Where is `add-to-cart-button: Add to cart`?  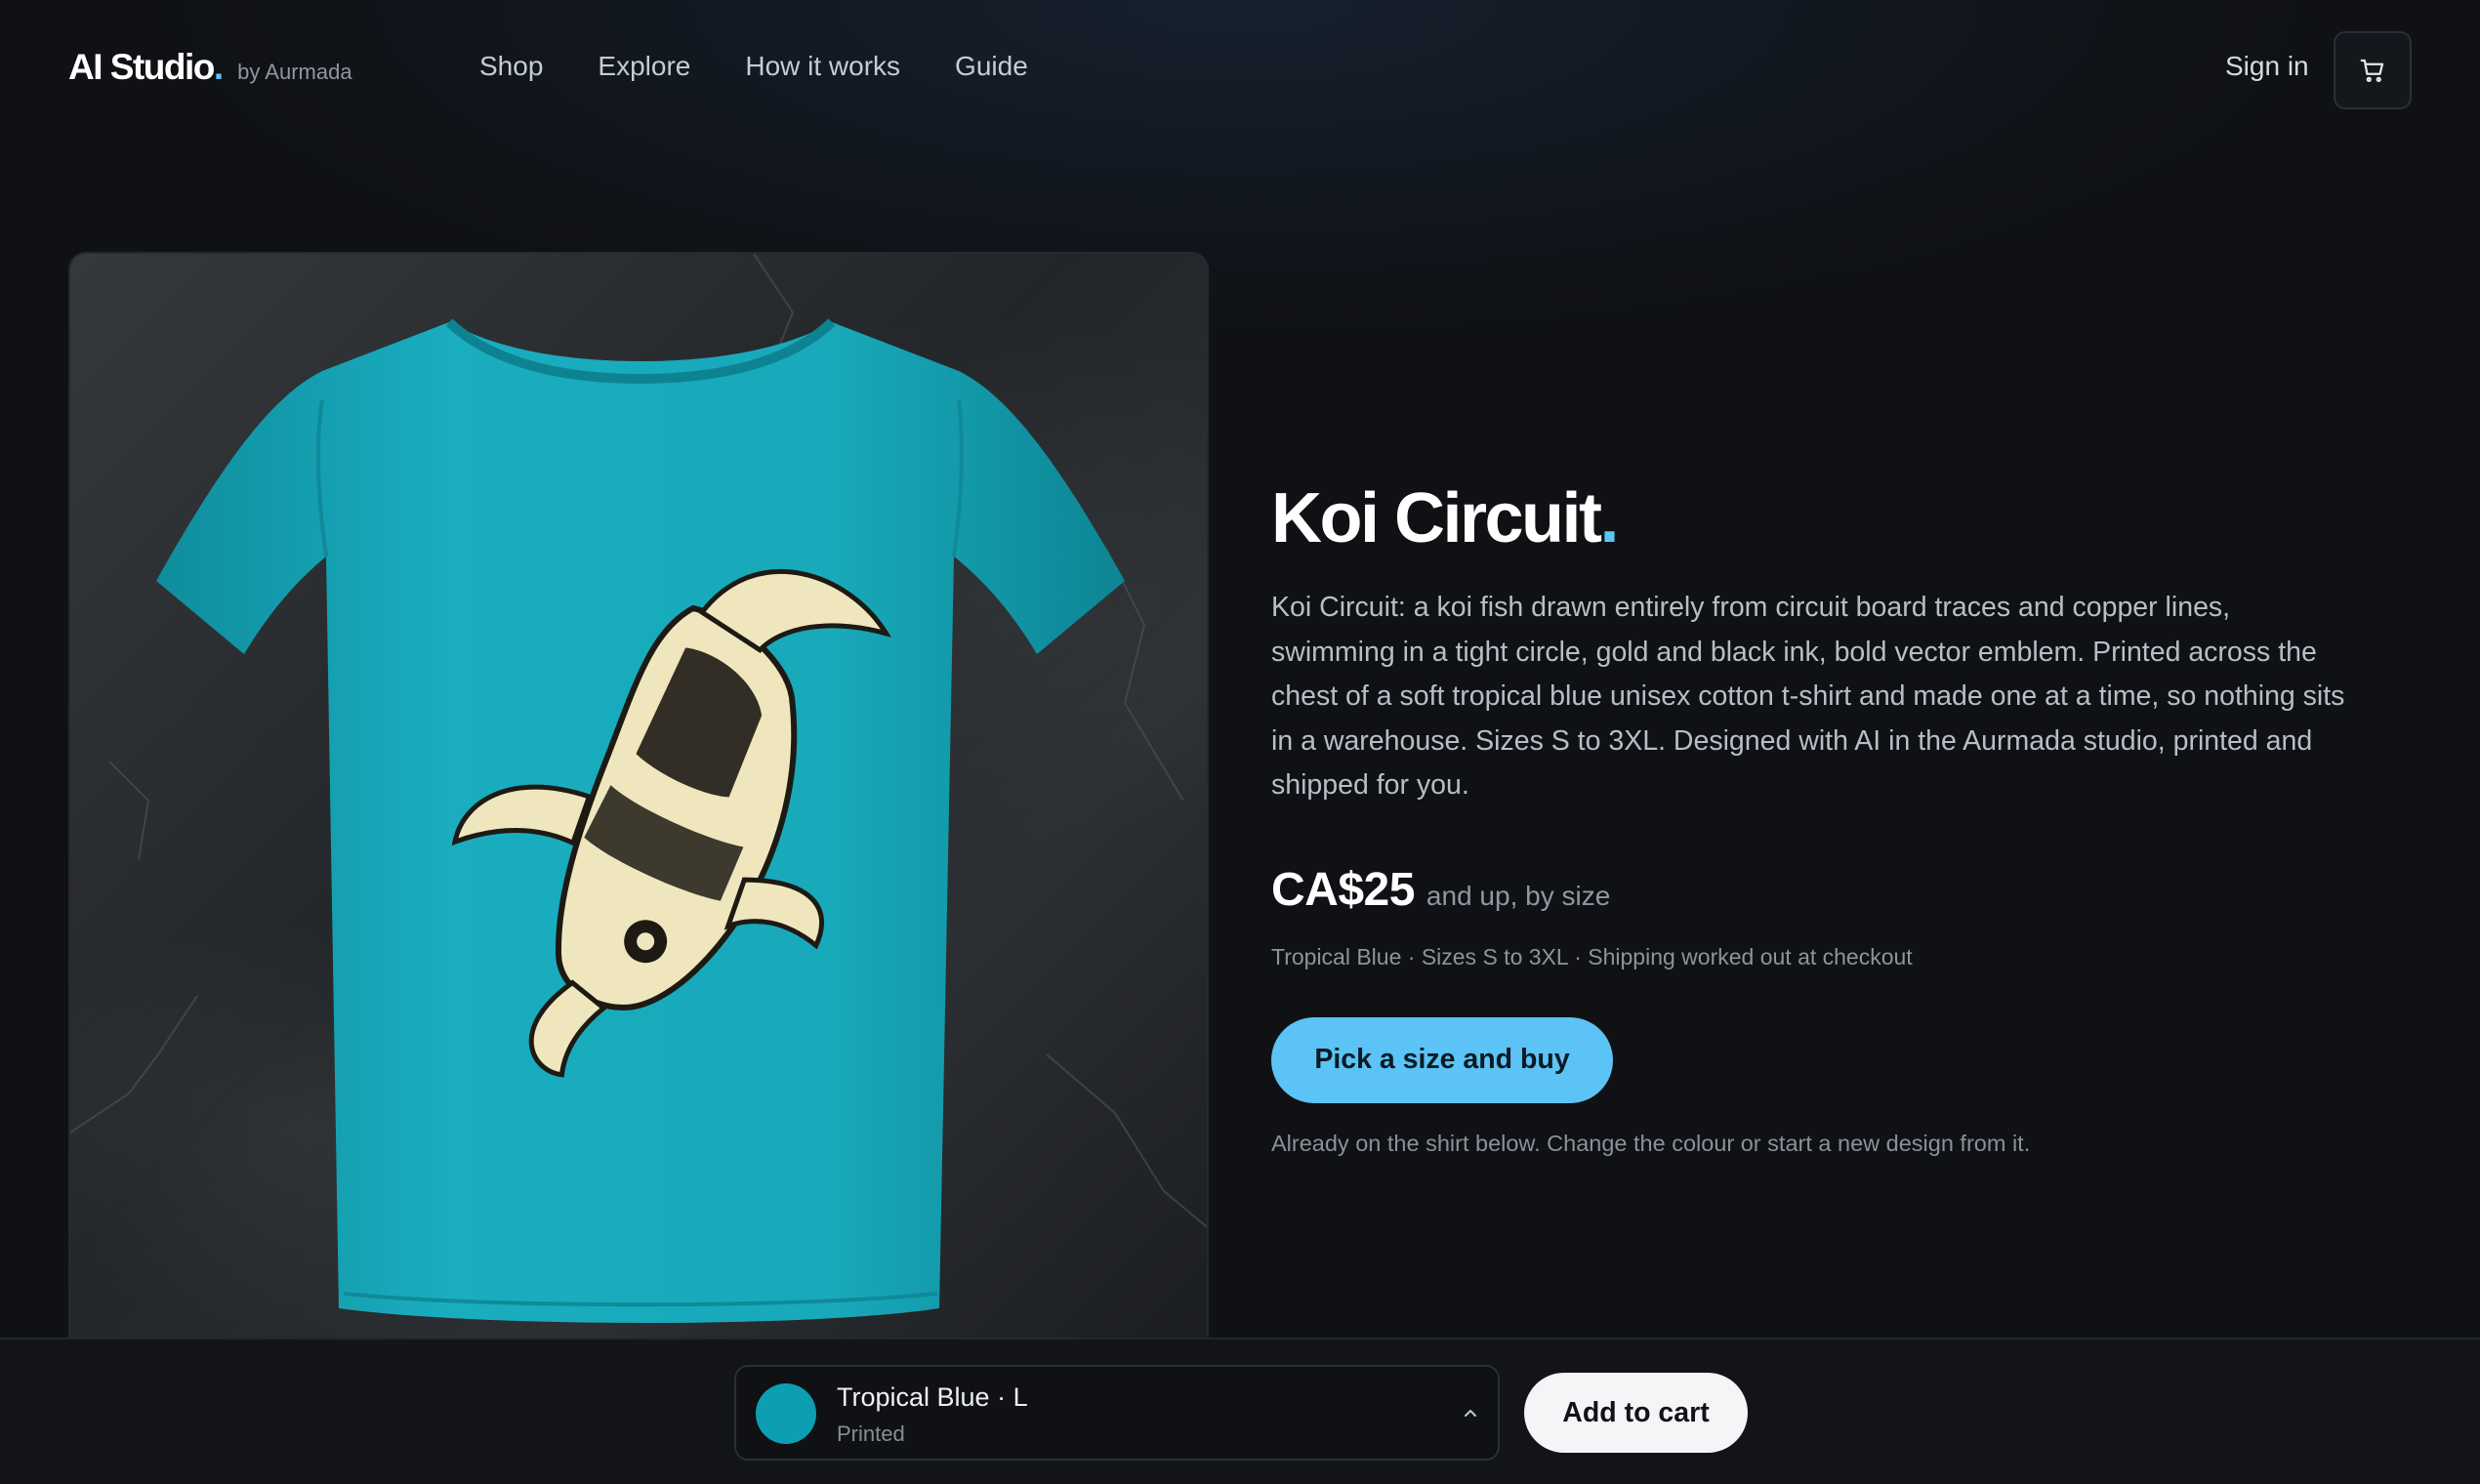 add-to-cart-button: Add to cart is located at coordinates (1636, 1413).